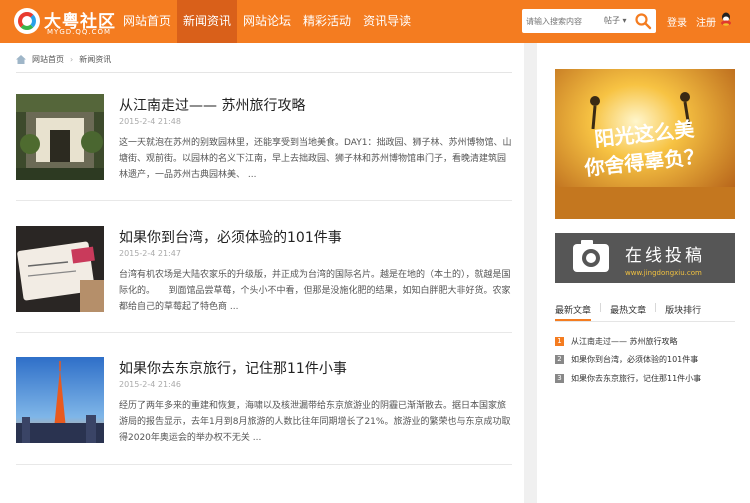 This screenshot has height=503, width=750. Describe the element at coordinates (643, 21) in the screenshot. I see `search-icon` at that location.